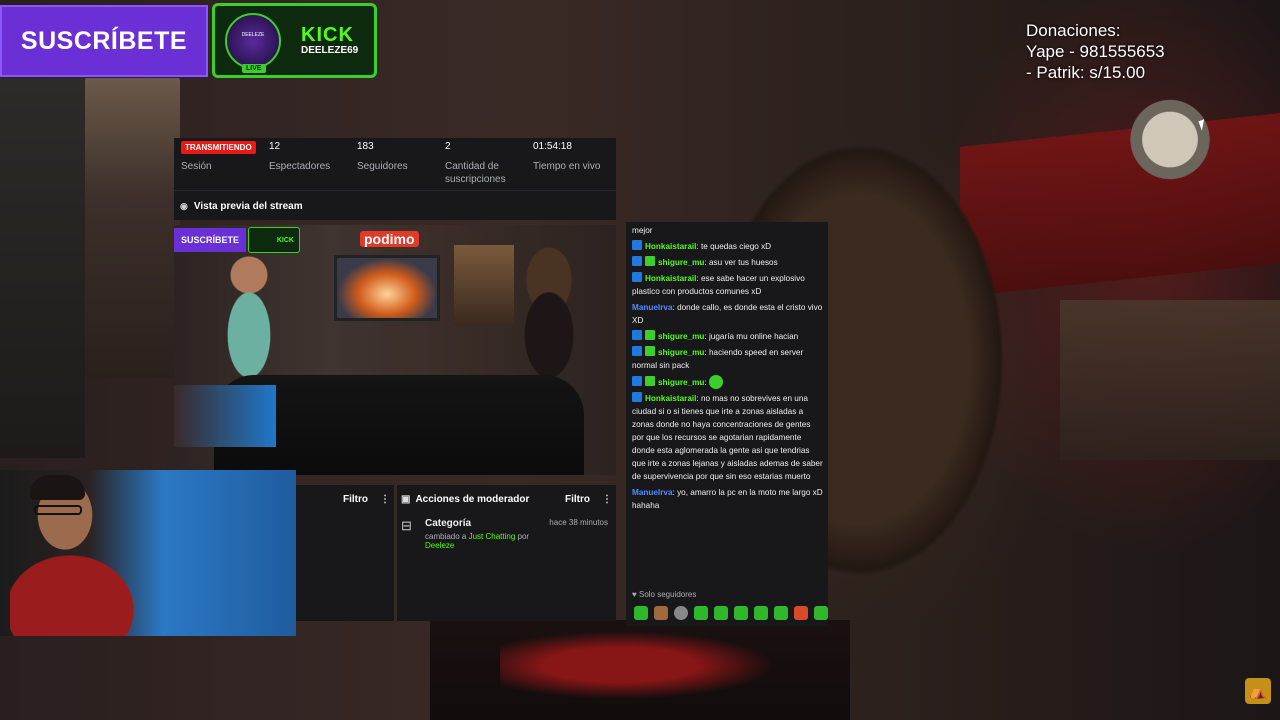 This screenshot has height=720, width=1280. Describe the element at coordinates (248, 206) in the screenshot. I see `preview-title: Vista previa del stream` at that location.